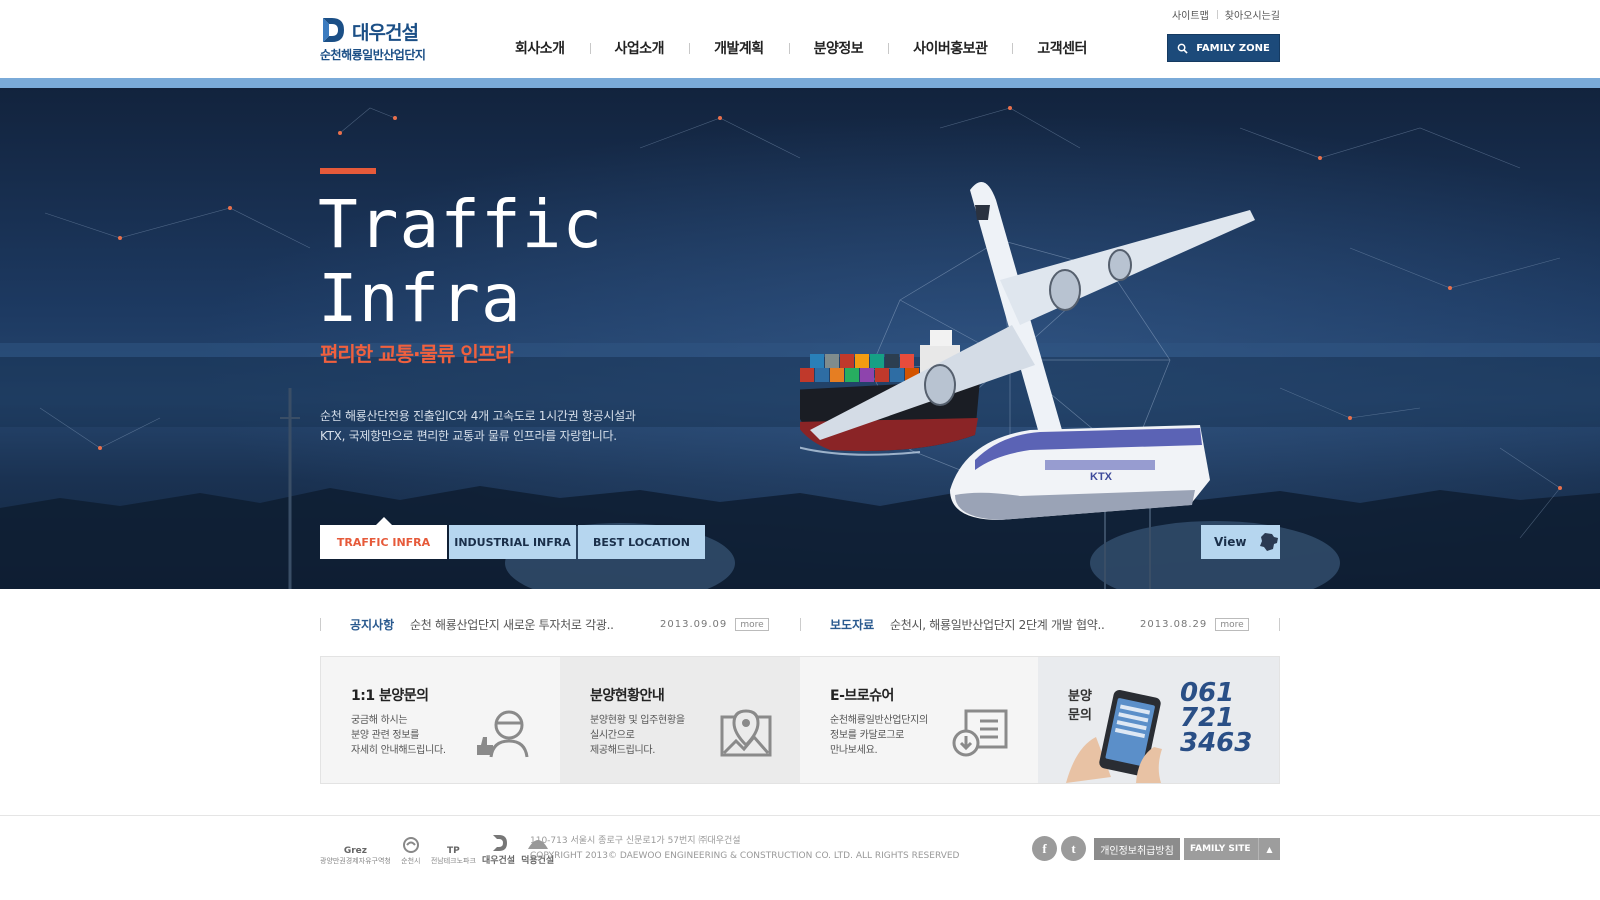 The height and width of the screenshot is (900, 1600). Describe the element at coordinates (637, 735) in the screenshot. I see `sales-status-desc: 분양현황 및 입주현황을 실시간으로 제공해드립니다.` at that location.